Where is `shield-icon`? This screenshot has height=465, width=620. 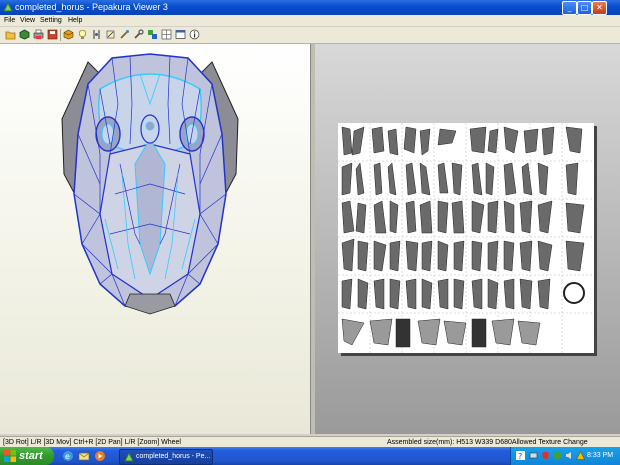
shield-icon is located at coordinates (545, 455).